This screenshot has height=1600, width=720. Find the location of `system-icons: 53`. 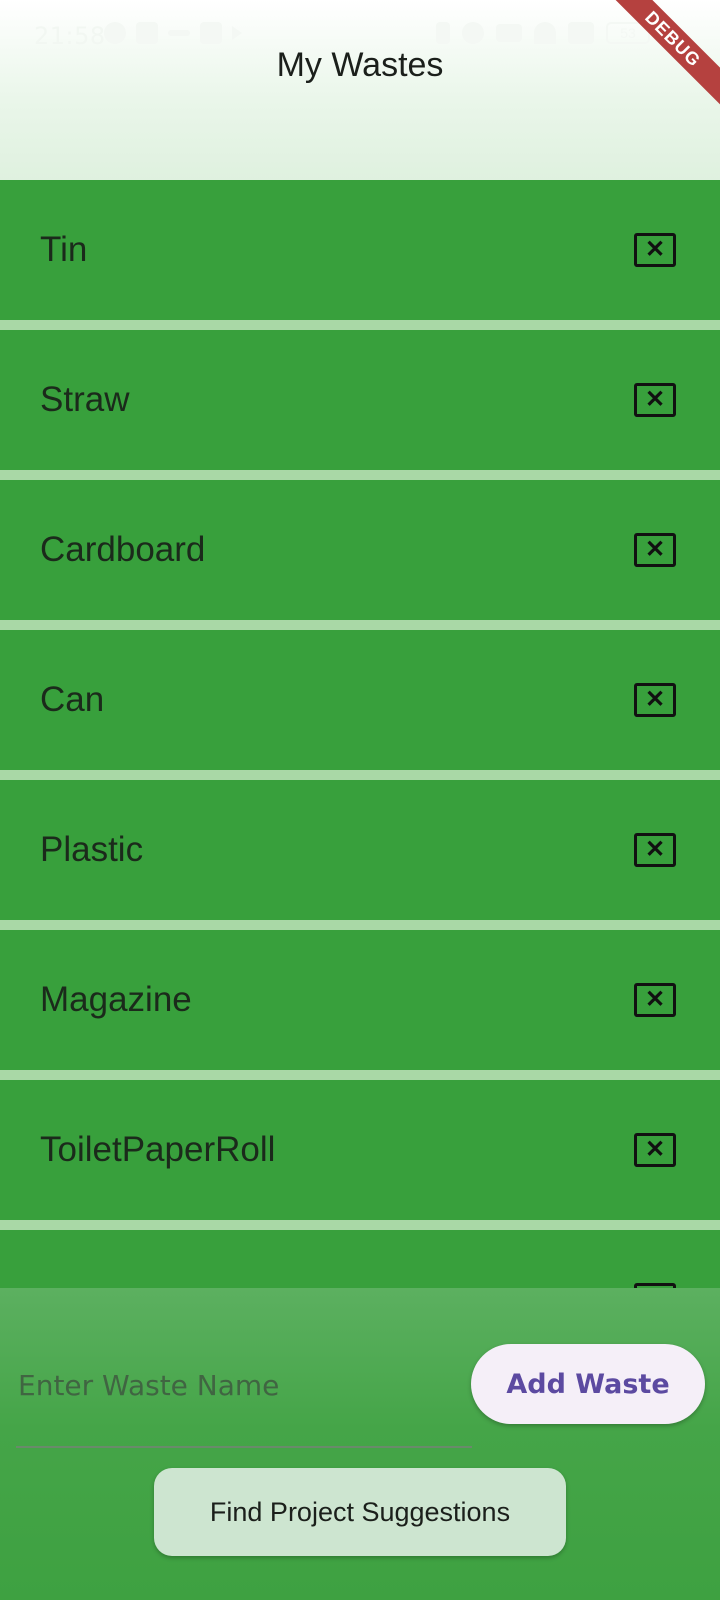

system-icons: 53 is located at coordinates (543, 33).